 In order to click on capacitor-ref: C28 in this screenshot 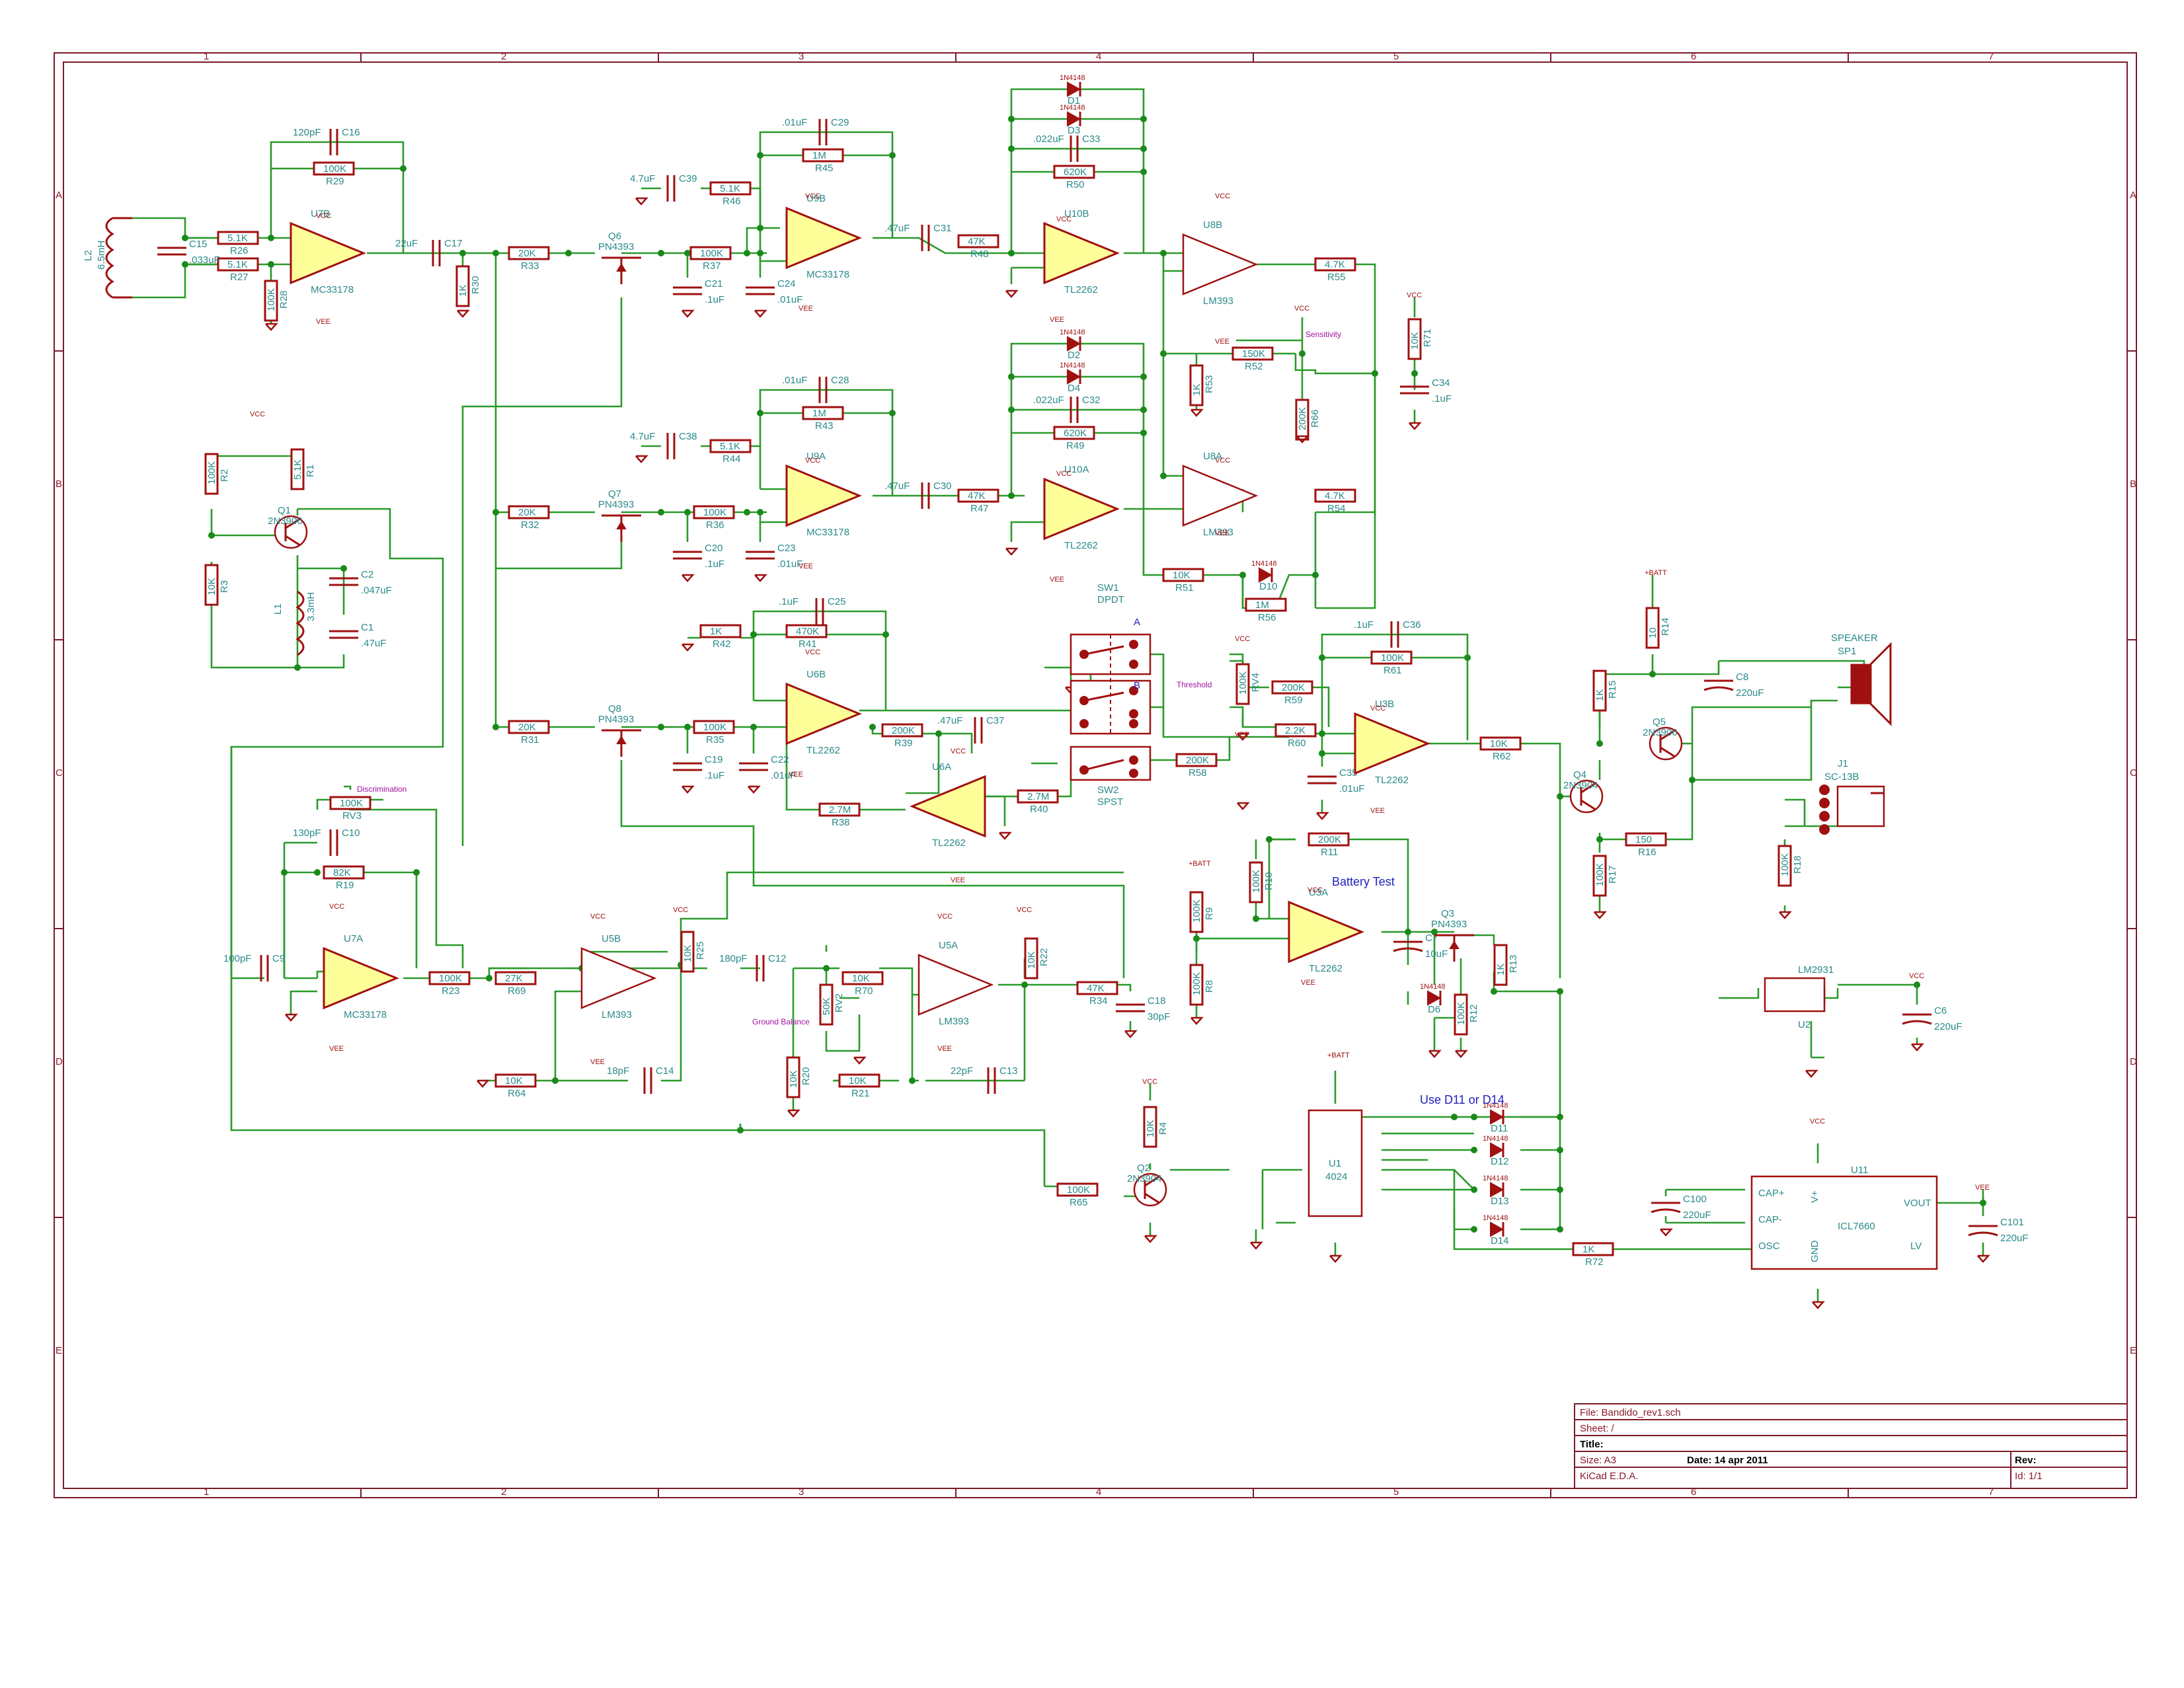, I will do `click(840, 380)`.